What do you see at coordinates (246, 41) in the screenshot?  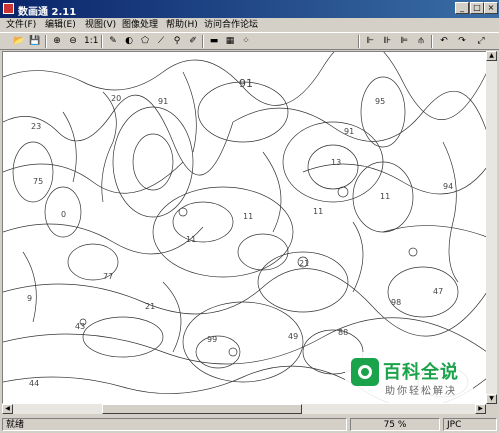 I see `dots-icon: ⁘` at bounding box center [246, 41].